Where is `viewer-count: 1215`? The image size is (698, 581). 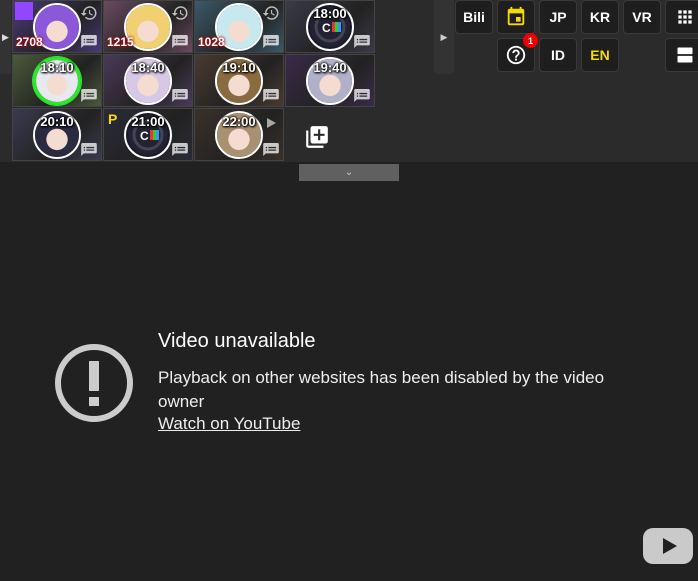
viewer-count: 1215 is located at coordinates (120, 42).